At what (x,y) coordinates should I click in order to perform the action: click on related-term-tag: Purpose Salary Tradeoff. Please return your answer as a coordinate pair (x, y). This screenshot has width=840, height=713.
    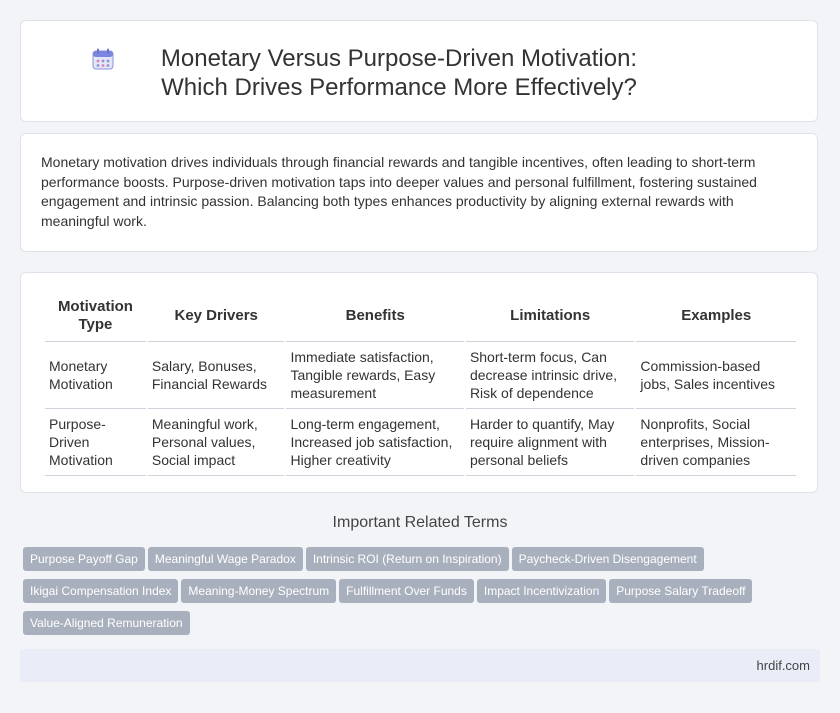
    Looking at the image, I should click on (681, 591).